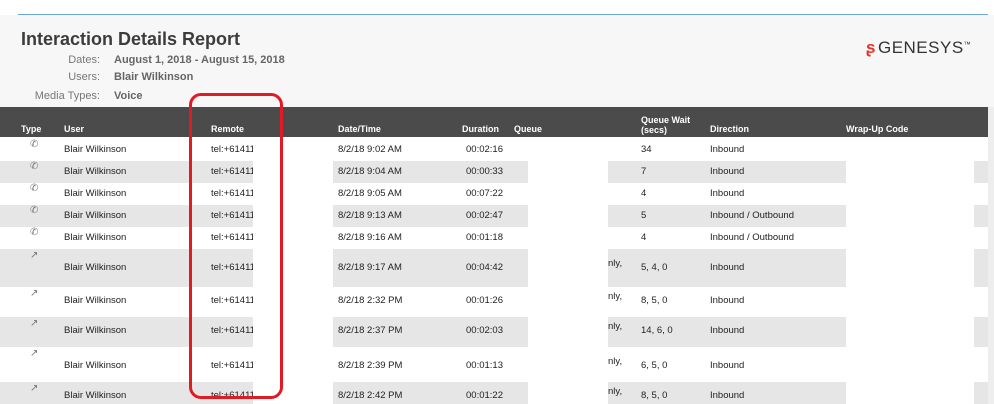  I want to click on row-datetime: 8/2/18 2:32 PM, so click(370, 300).